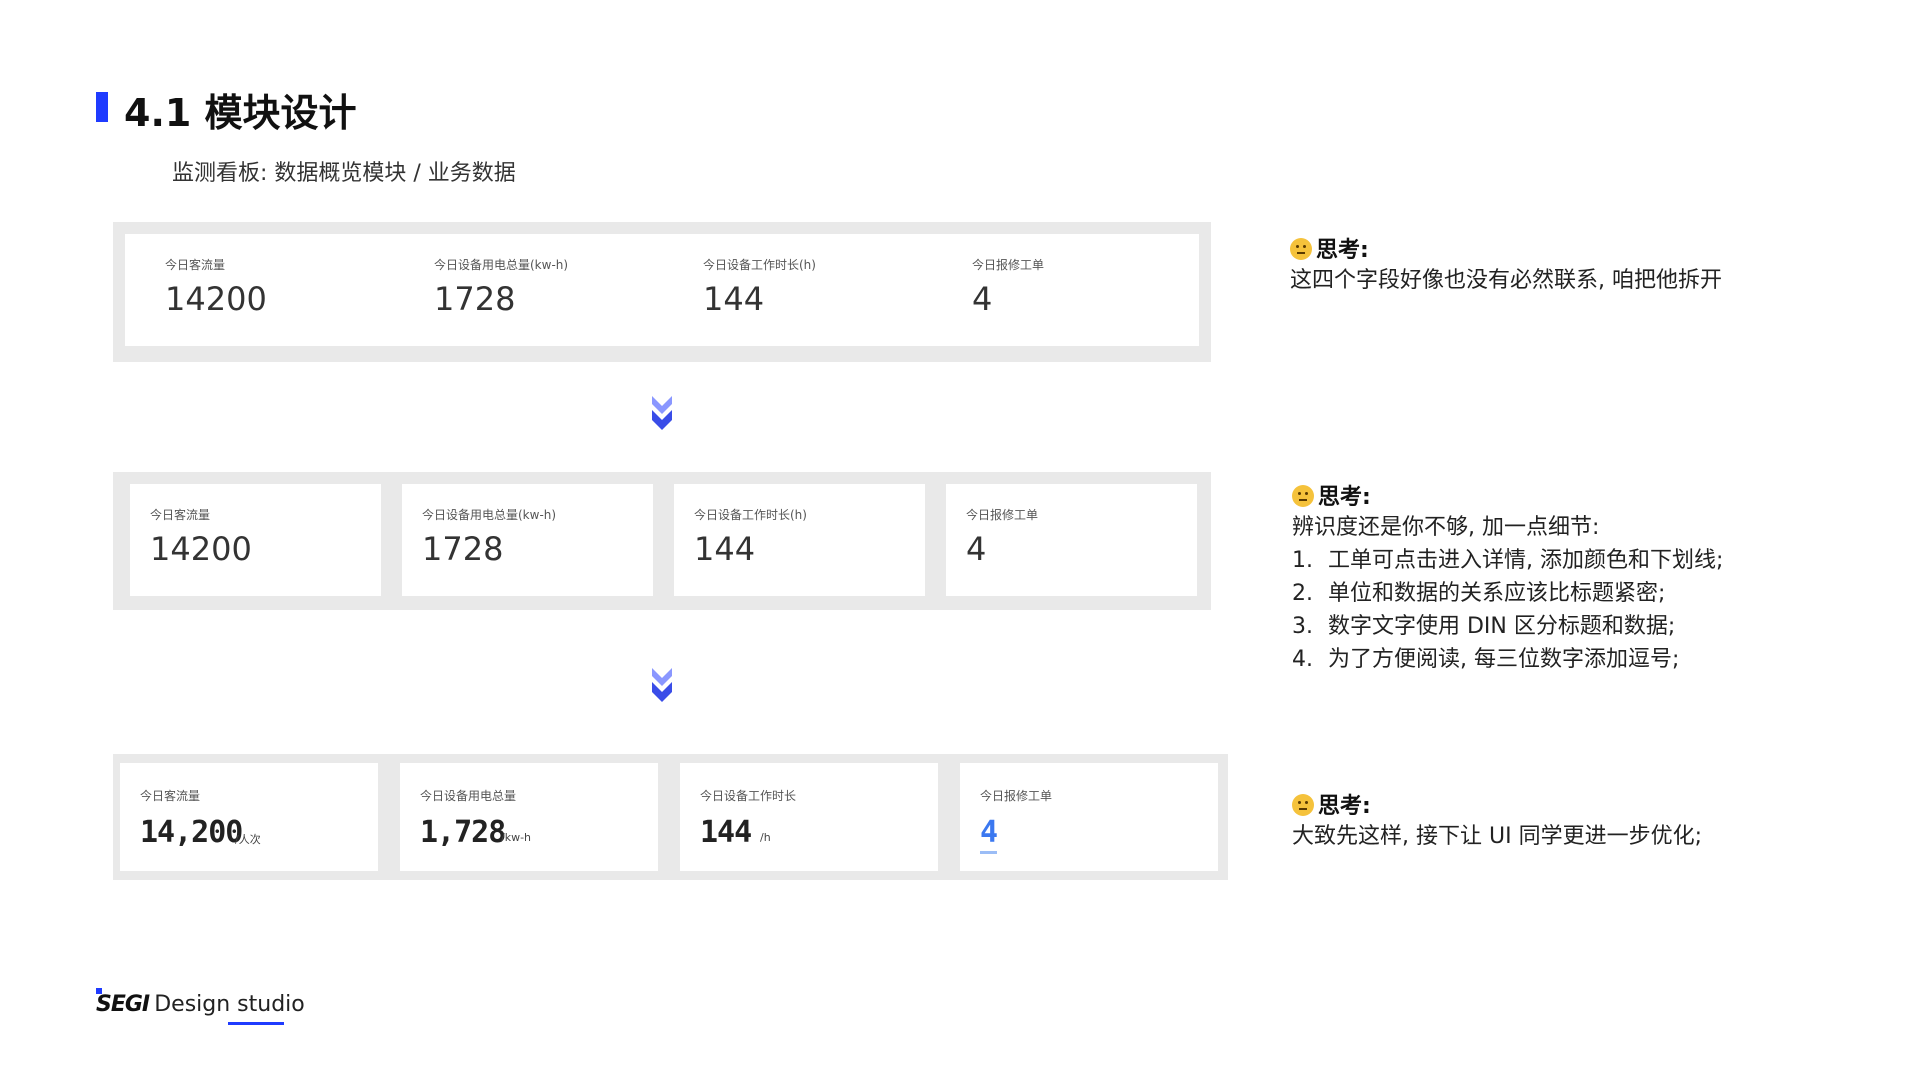 This screenshot has width=1920, height=1080. What do you see at coordinates (1506, 248) in the screenshot?
I see `note-1-title: 思考:` at bounding box center [1506, 248].